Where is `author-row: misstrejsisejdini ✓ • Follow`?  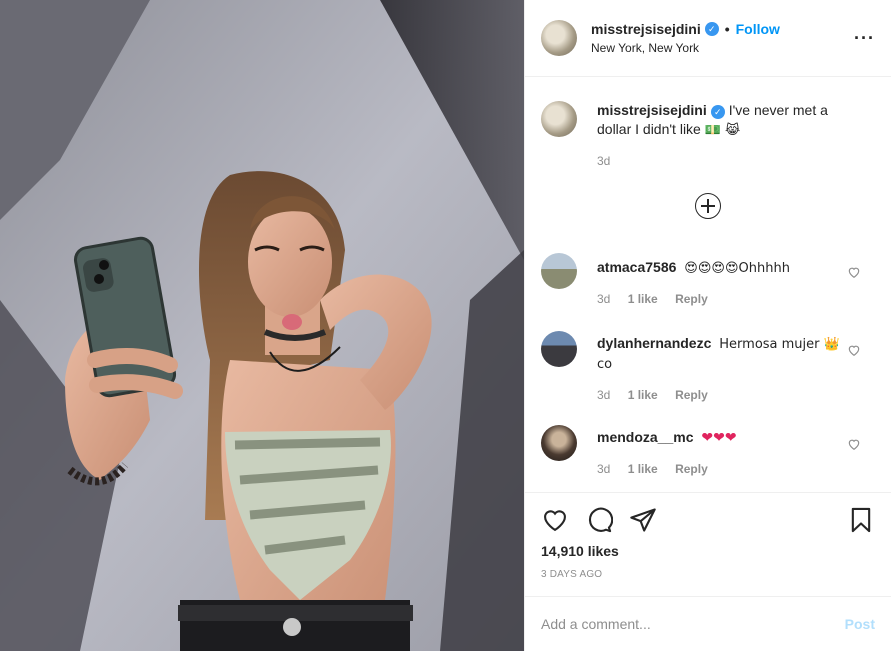 author-row: misstrejsisejdini ✓ • Follow is located at coordinates (685, 29).